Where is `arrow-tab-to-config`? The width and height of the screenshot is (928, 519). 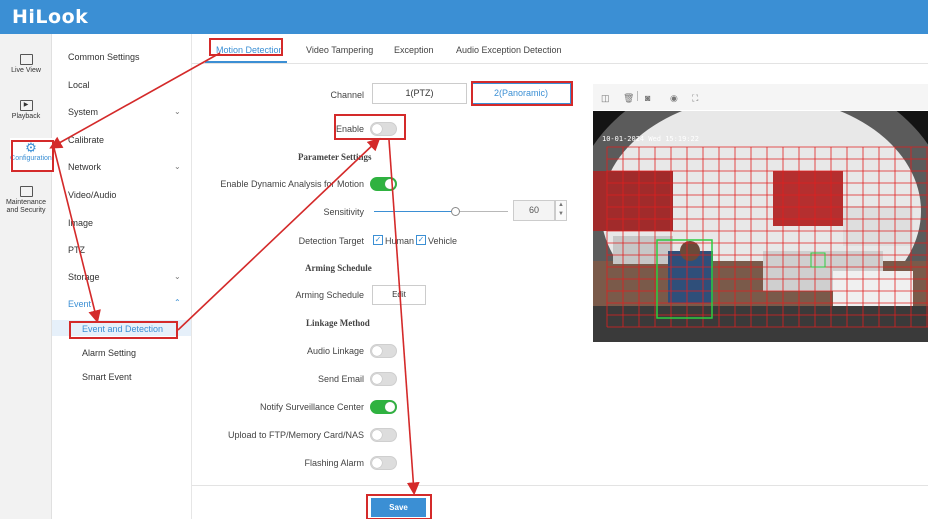 arrow-tab-to-config is located at coordinates (135, 100).